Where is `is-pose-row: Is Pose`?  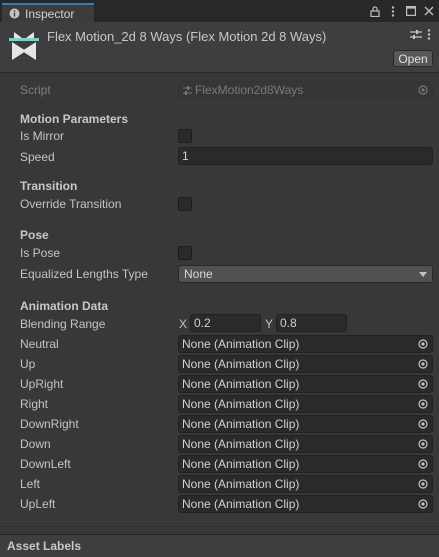
is-pose-row: Is Pose is located at coordinates (219, 253).